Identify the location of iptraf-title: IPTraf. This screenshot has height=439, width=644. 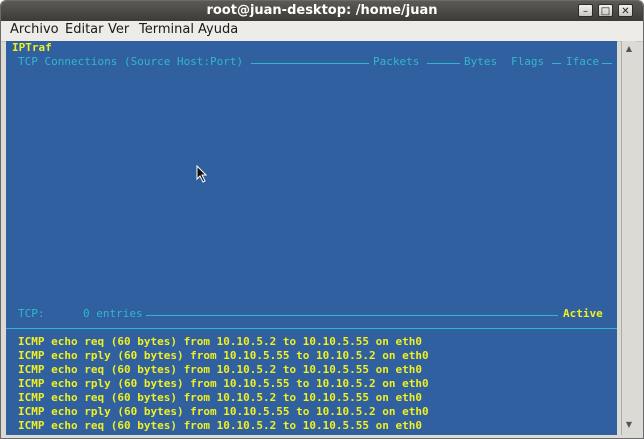
(32, 47).